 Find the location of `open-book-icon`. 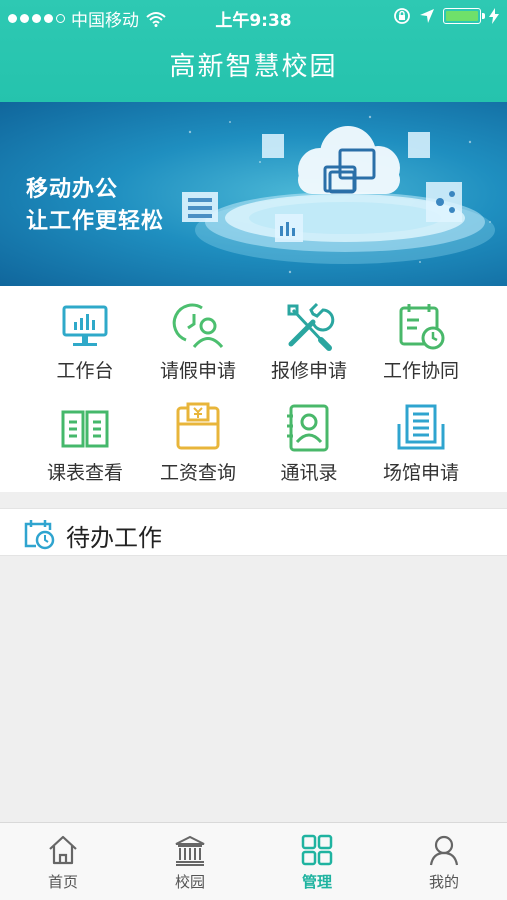

open-book-icon is located at coordinates (85, 429).